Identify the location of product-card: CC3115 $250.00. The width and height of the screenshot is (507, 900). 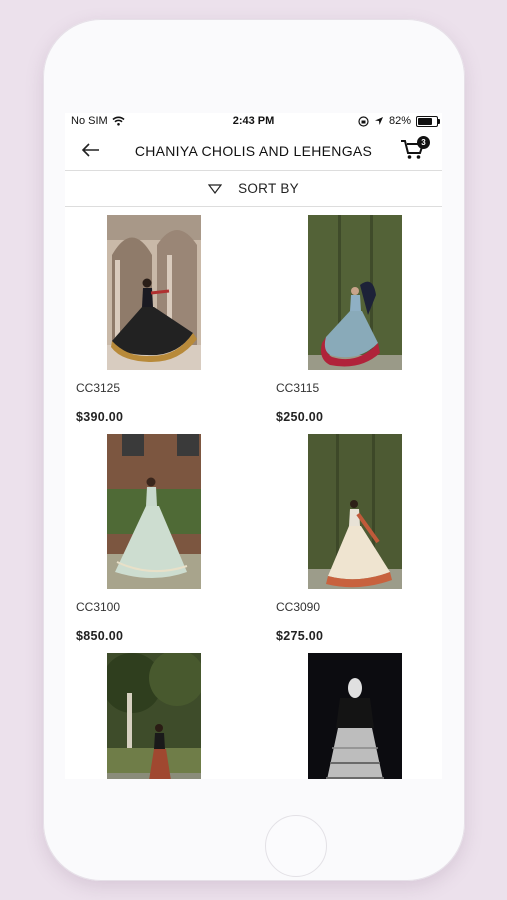
(353, 320).